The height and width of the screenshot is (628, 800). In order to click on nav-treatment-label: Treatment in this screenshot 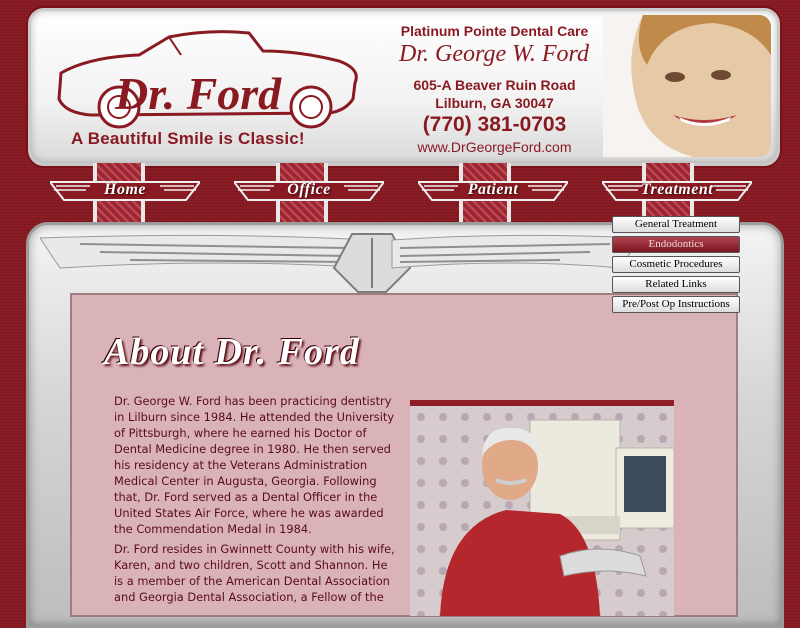, I will do `click(677, 189)`.